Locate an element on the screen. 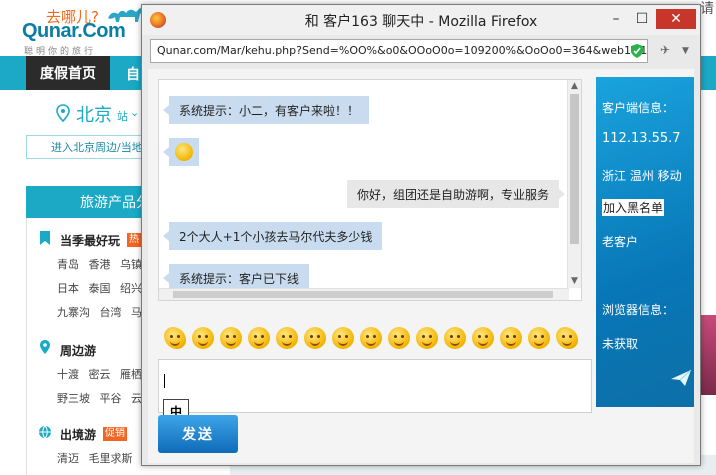 The height and width of the screenshot is (475, 716). chevron-down-icon: ⌄ is located at coordinates (134, 112).